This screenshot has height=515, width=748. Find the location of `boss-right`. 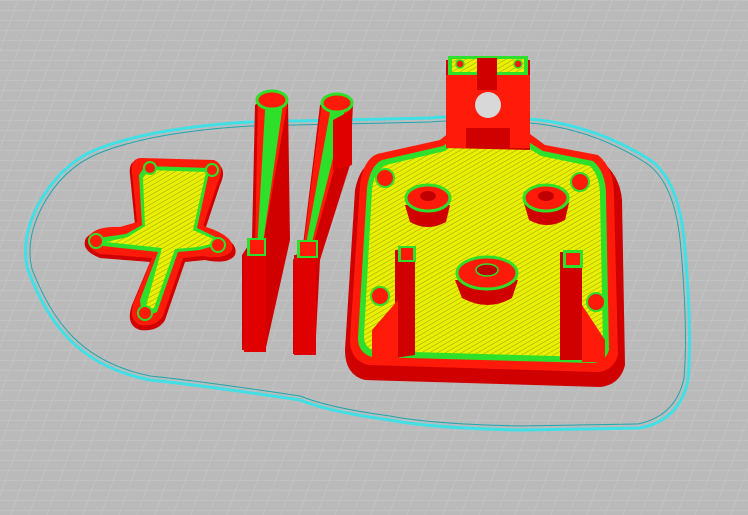

boss-right is located at coordinates (546, 204).